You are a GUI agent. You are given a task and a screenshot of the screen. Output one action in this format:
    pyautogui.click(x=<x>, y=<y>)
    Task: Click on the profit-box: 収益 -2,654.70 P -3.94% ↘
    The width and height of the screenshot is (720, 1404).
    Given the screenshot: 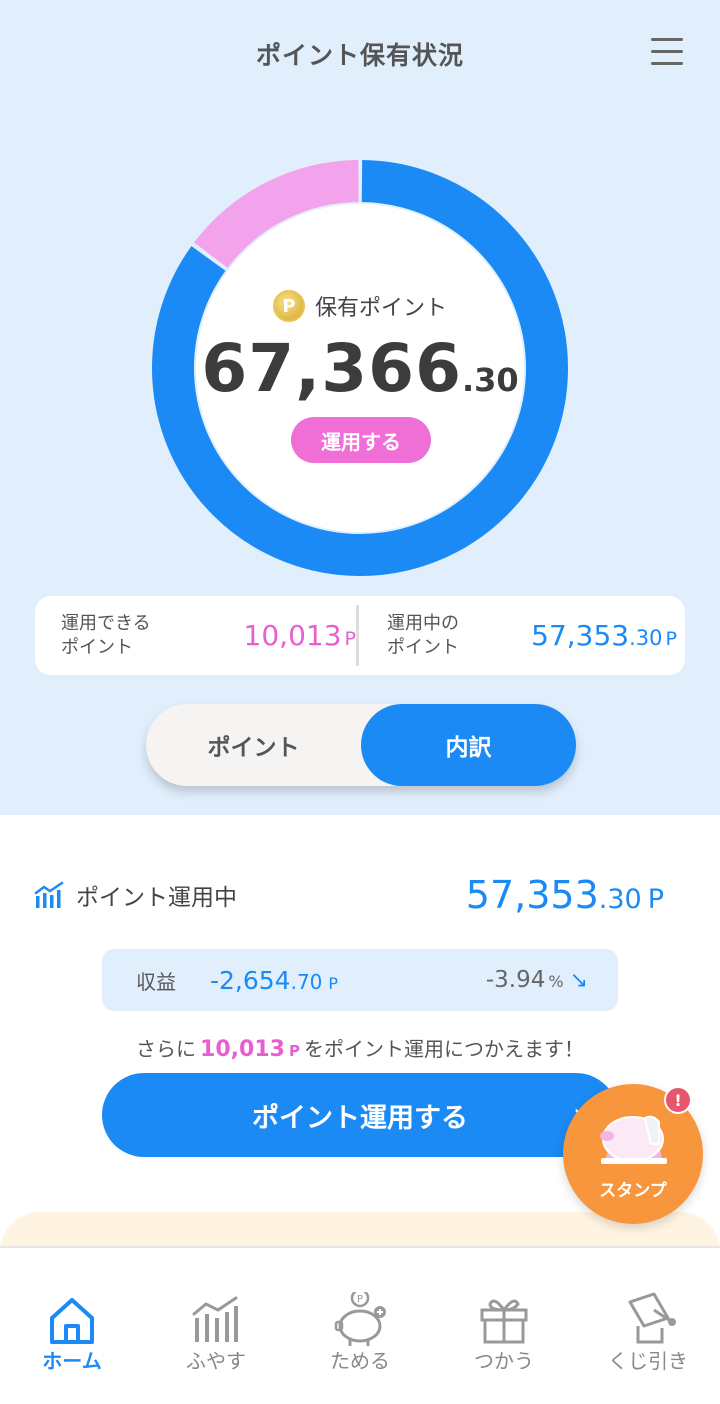 What is the action you would take?
    pyautogui.click(x=360, y=980)
    